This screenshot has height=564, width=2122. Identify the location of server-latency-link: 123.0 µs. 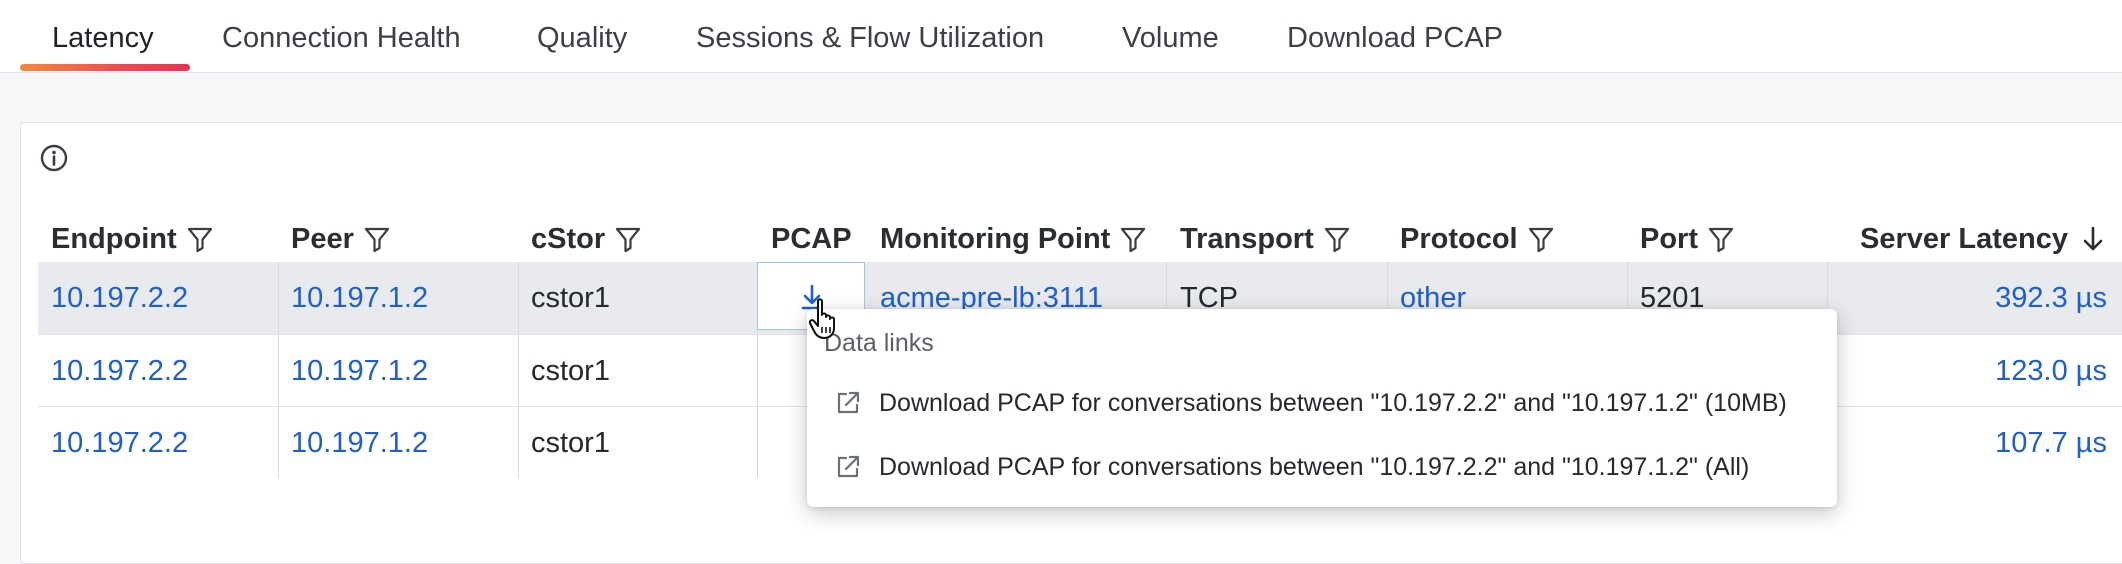
(1974, 371).